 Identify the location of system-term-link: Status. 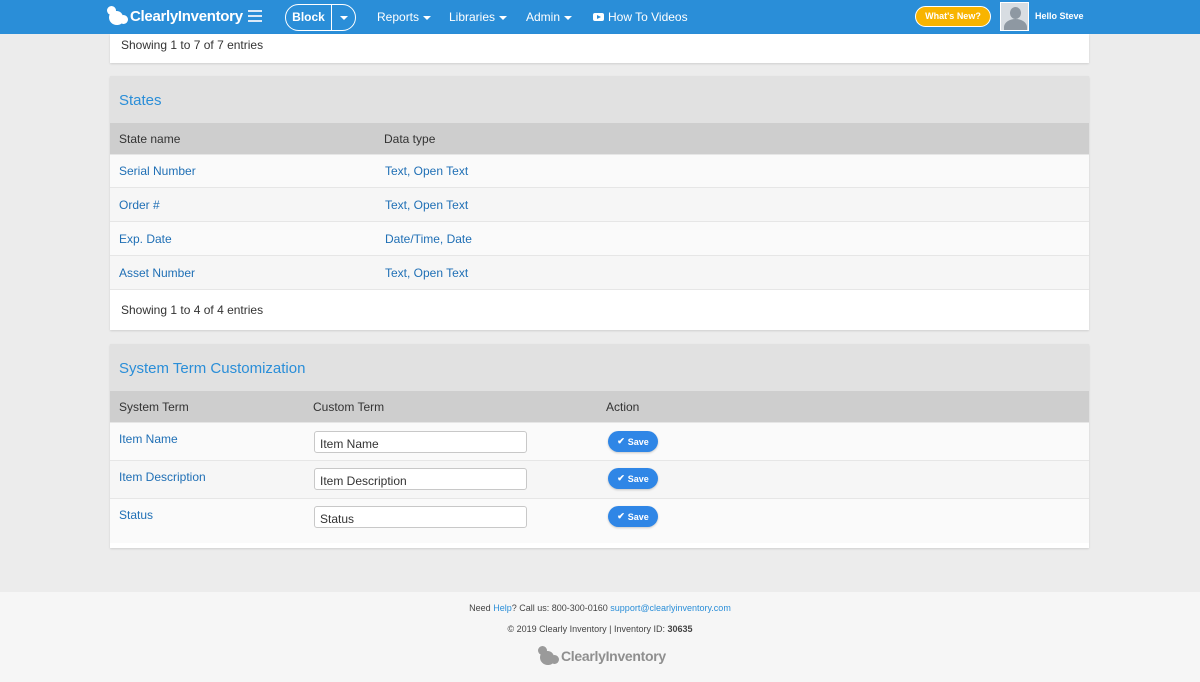
(136, 515).